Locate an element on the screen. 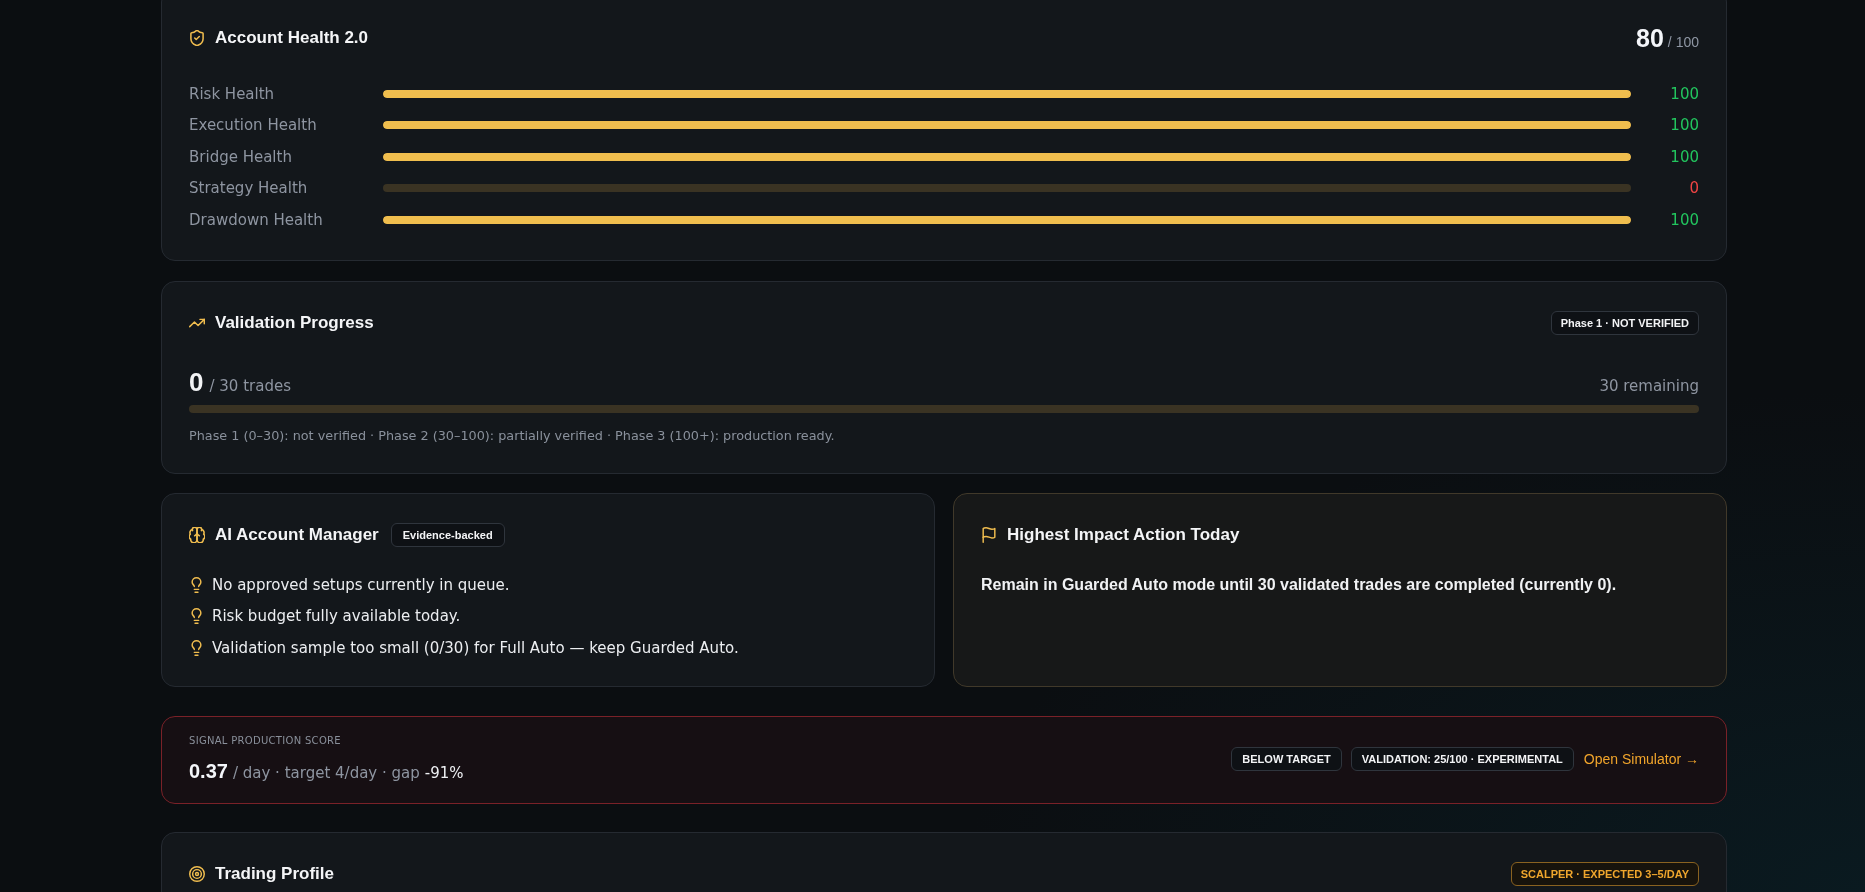 This screenshot has height=892, width=1865. card-title: Account Health 2.0 is located at coordinates (292, 38).